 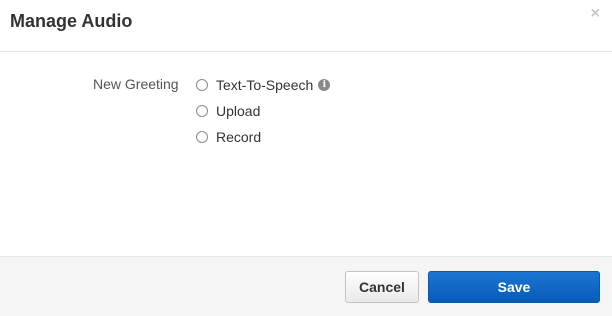 I want to click on new-greeting-label: New Greeting, so click(x=136, y=84).